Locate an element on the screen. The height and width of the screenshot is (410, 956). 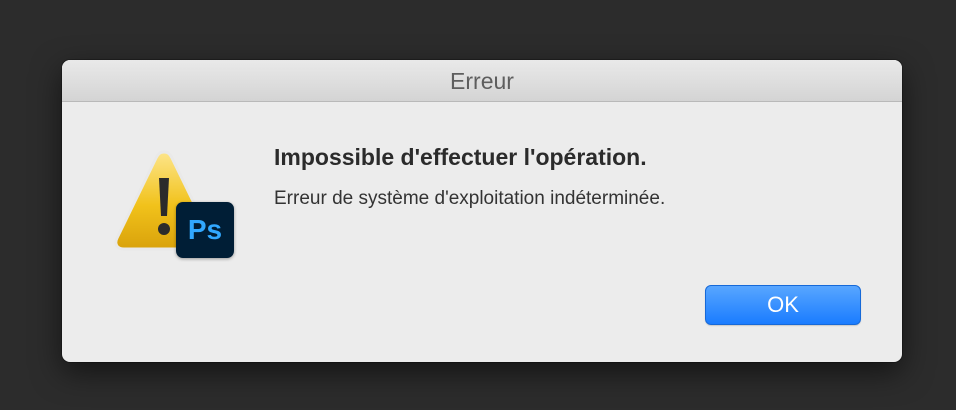
dialog-heading: Impossible d'effectuer l'opération. is located at coordinates (460, 157).